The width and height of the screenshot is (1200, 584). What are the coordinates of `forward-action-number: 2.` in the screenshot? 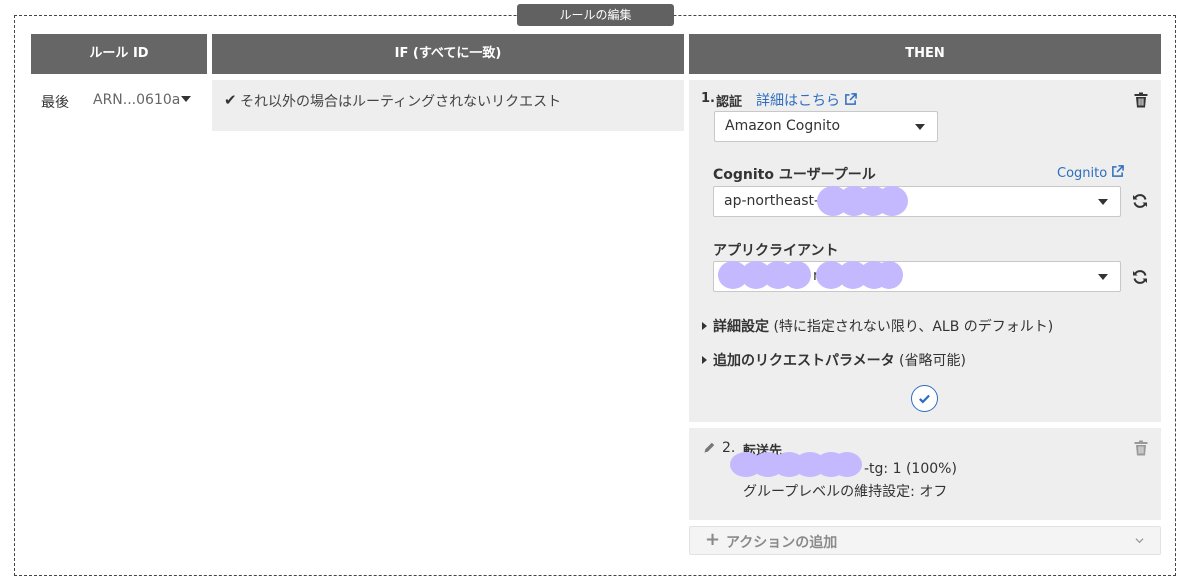 It's located at (729, 448).